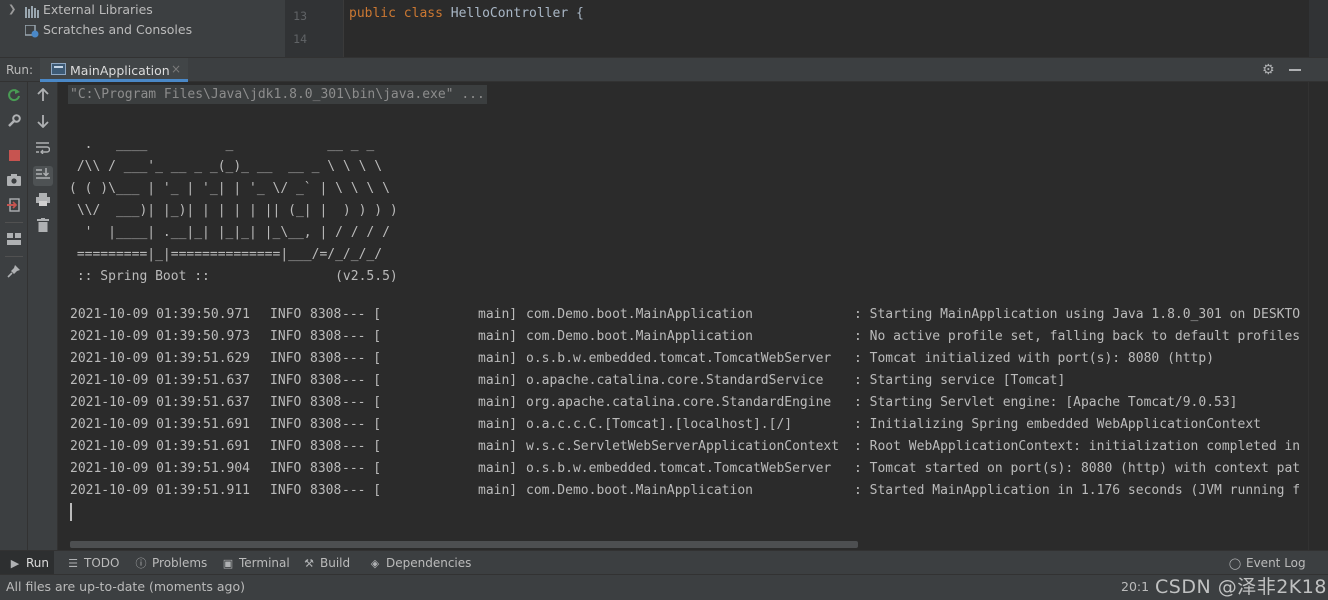  What do you see at coordinates (960, 380) in the screenshot?
I see `log-msg: : Starting service [Tomcat]` at bounding box center [960, 380].